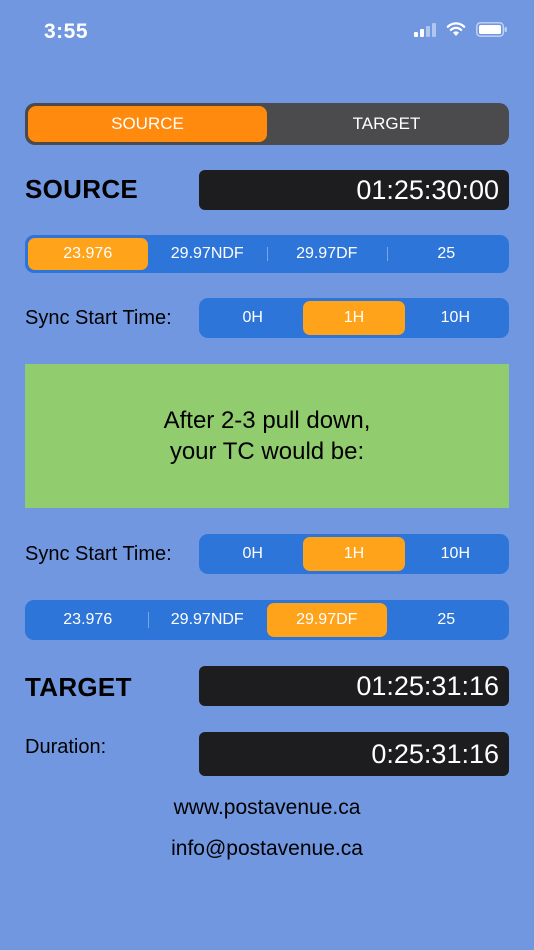 The width and height of the screenshot is (534, 950). I want to click on source-framerate-2997df: 29.97DF, so click(327, 254).